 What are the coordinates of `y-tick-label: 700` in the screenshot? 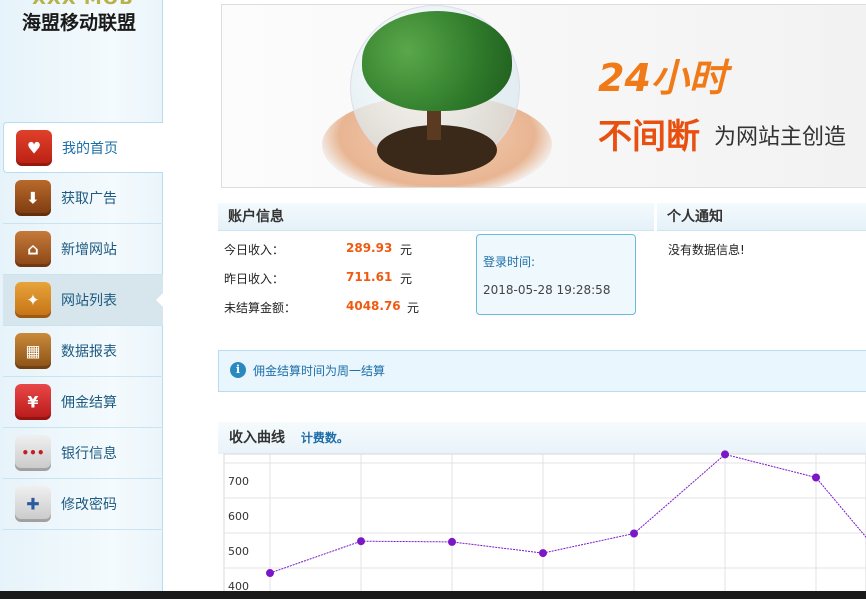 It's located at (238, 481).